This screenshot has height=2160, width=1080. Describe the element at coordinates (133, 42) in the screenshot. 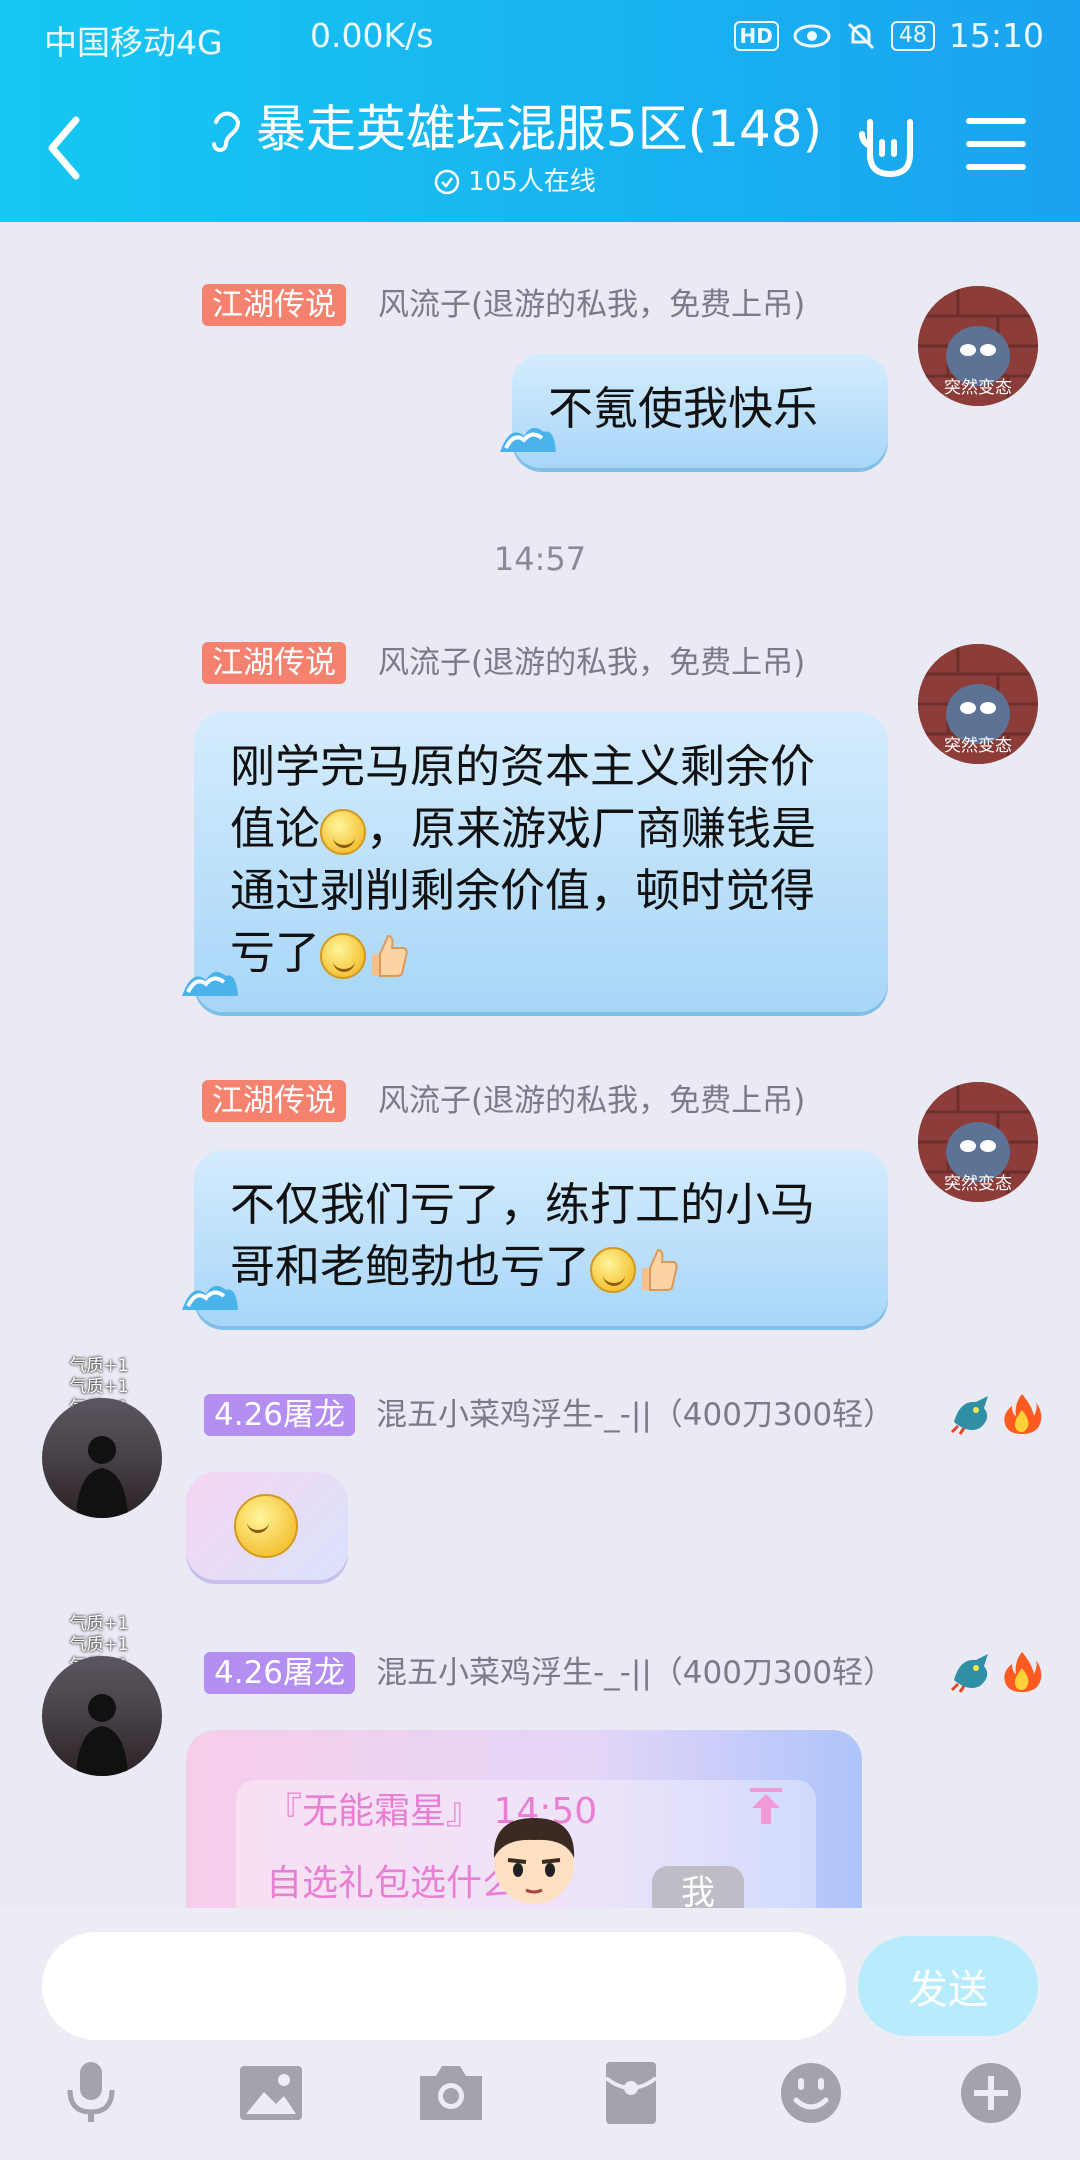

I see `carrier-label: 中国移动4G` at that location.